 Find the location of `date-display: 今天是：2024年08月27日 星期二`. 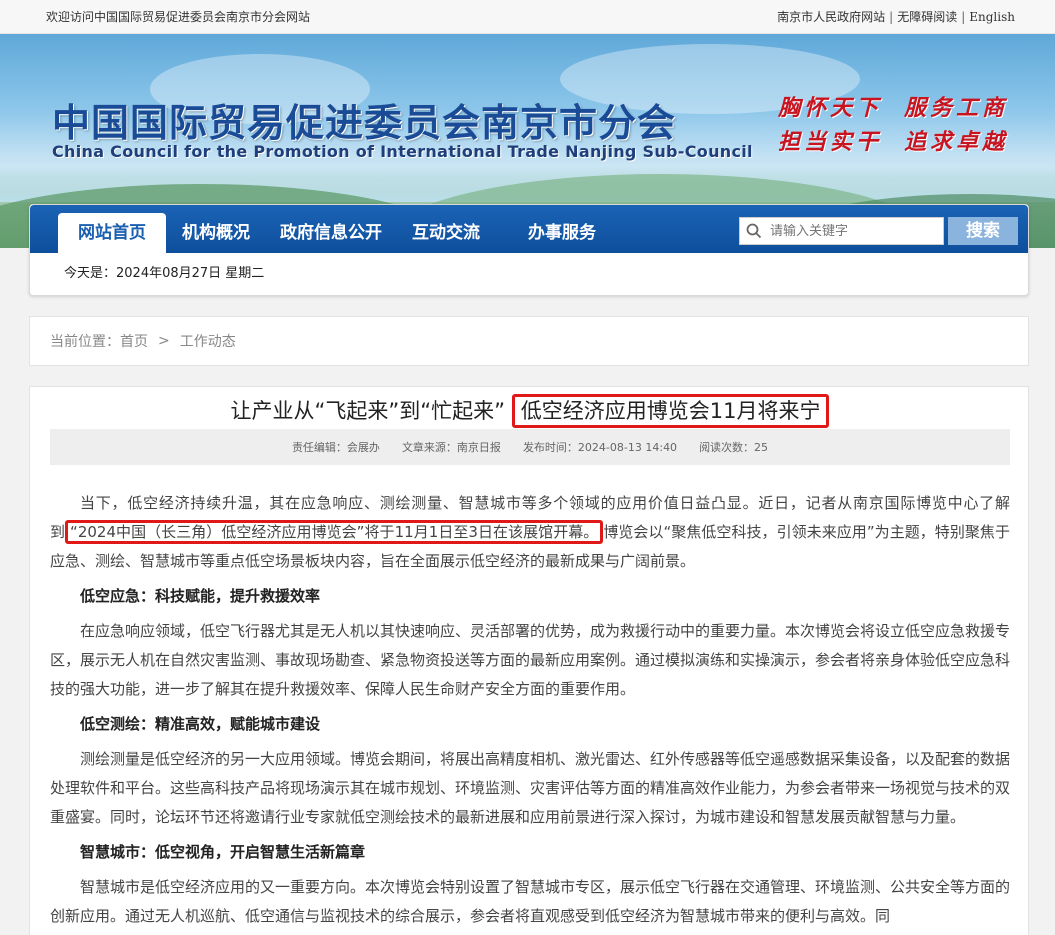

date-display: 今天是：2024年08月27日 星期二 is located at coordinates (164, 273).